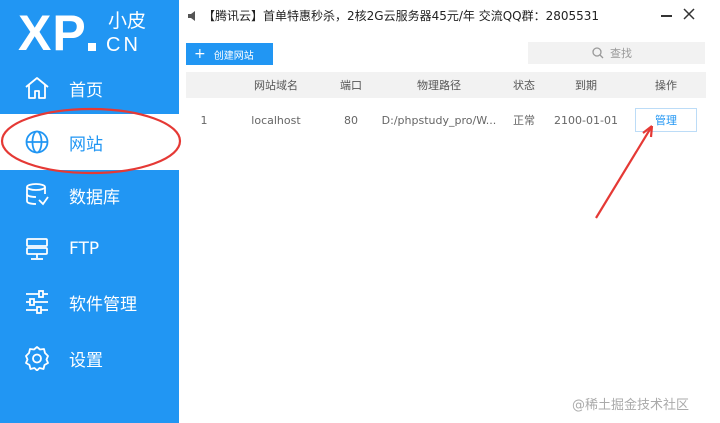  Describe the element at coordinates (276, 85) in the screenshot. I see `header-domain: 网站域名` at that location.